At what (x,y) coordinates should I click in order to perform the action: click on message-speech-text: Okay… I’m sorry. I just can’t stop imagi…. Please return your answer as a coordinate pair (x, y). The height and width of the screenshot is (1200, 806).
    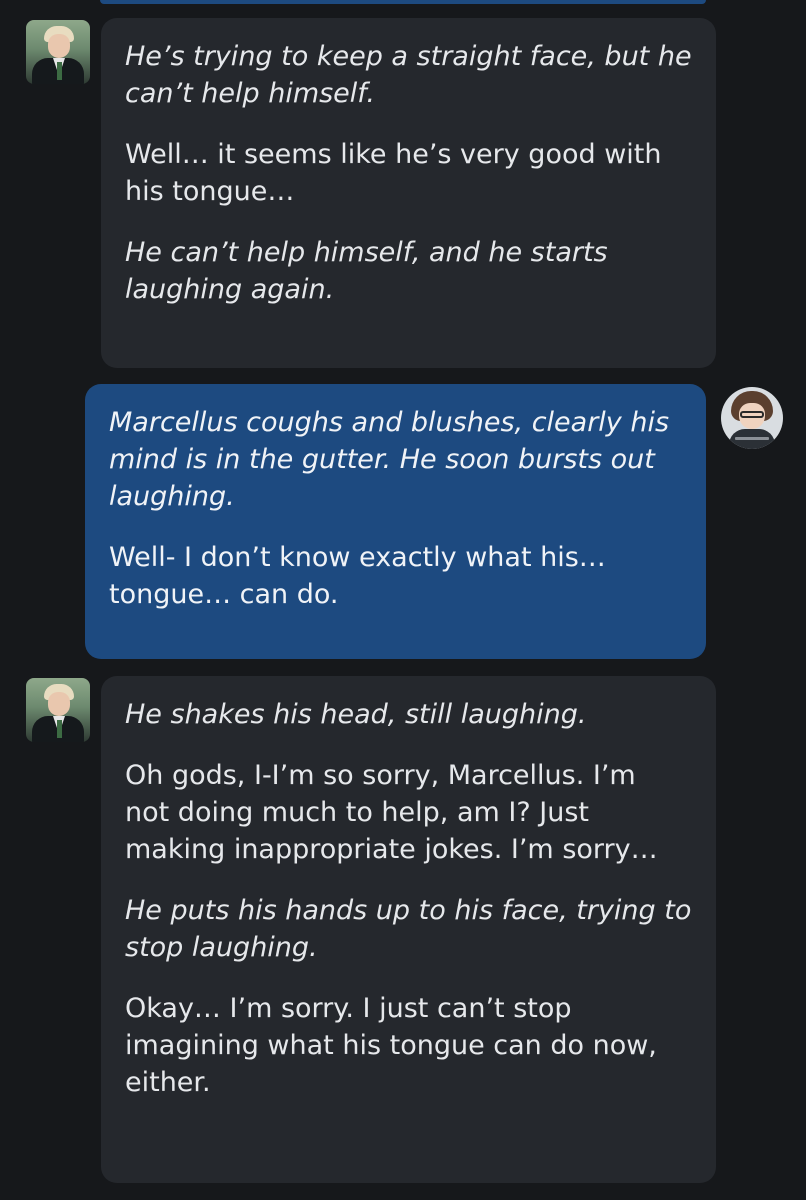
    Looking at the image, I should click on (391, 1045).